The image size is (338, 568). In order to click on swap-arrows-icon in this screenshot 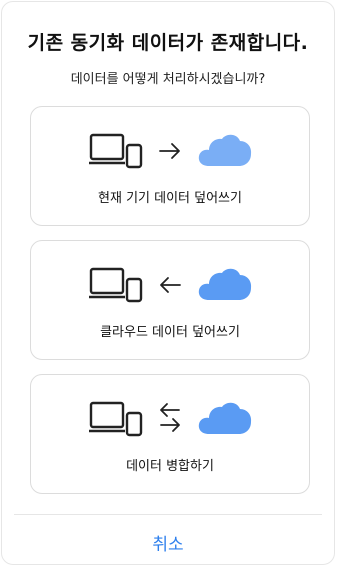, I will do `click(170, 417)`.